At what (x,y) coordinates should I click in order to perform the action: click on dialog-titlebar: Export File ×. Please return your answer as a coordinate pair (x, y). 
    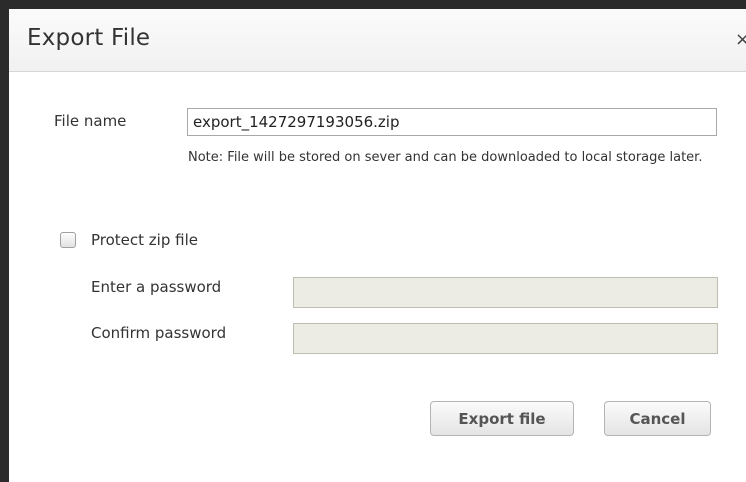
    Looking at the image, I should click on (377, 40).